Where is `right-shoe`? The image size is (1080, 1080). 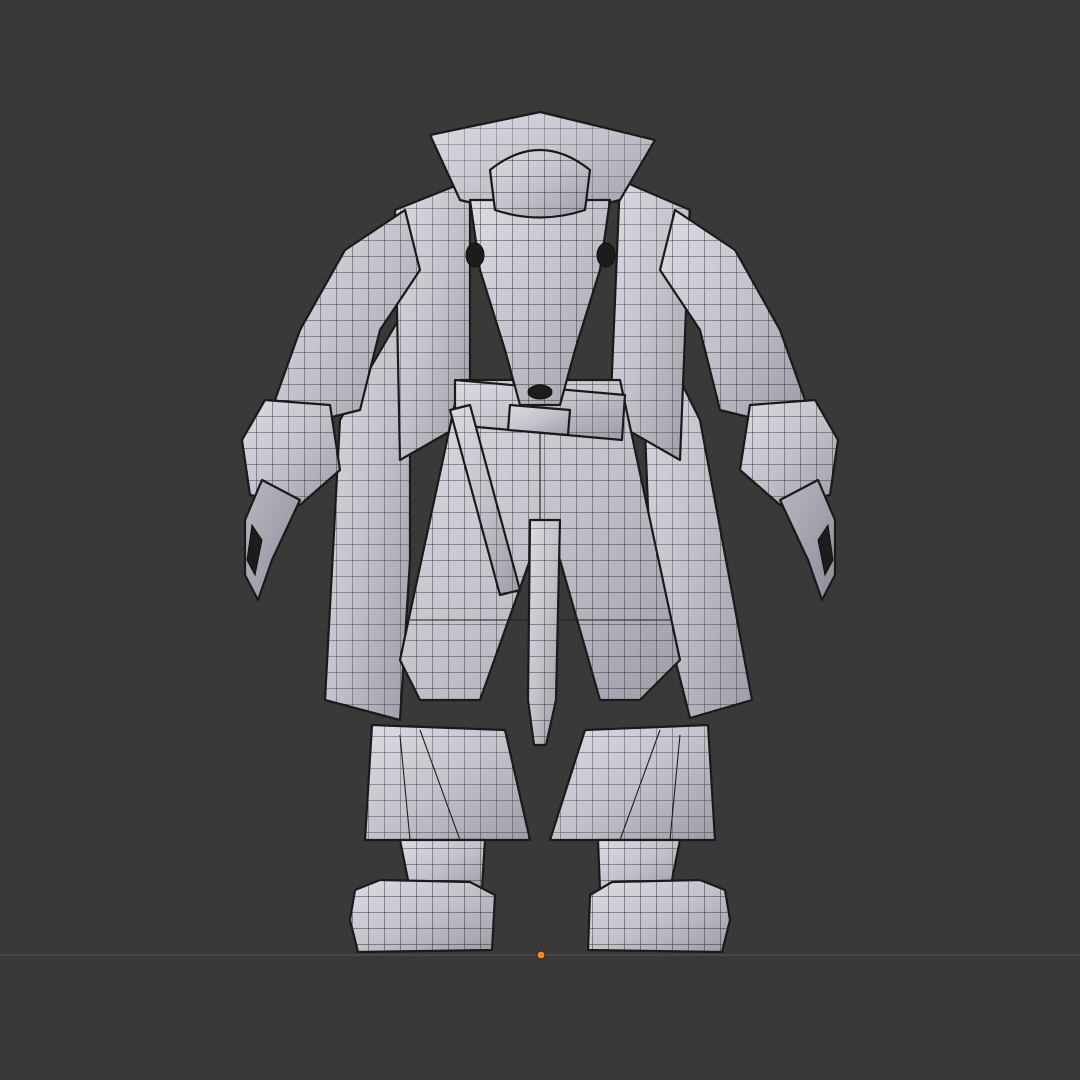 right-shoe is located at coordinates (659, 916).